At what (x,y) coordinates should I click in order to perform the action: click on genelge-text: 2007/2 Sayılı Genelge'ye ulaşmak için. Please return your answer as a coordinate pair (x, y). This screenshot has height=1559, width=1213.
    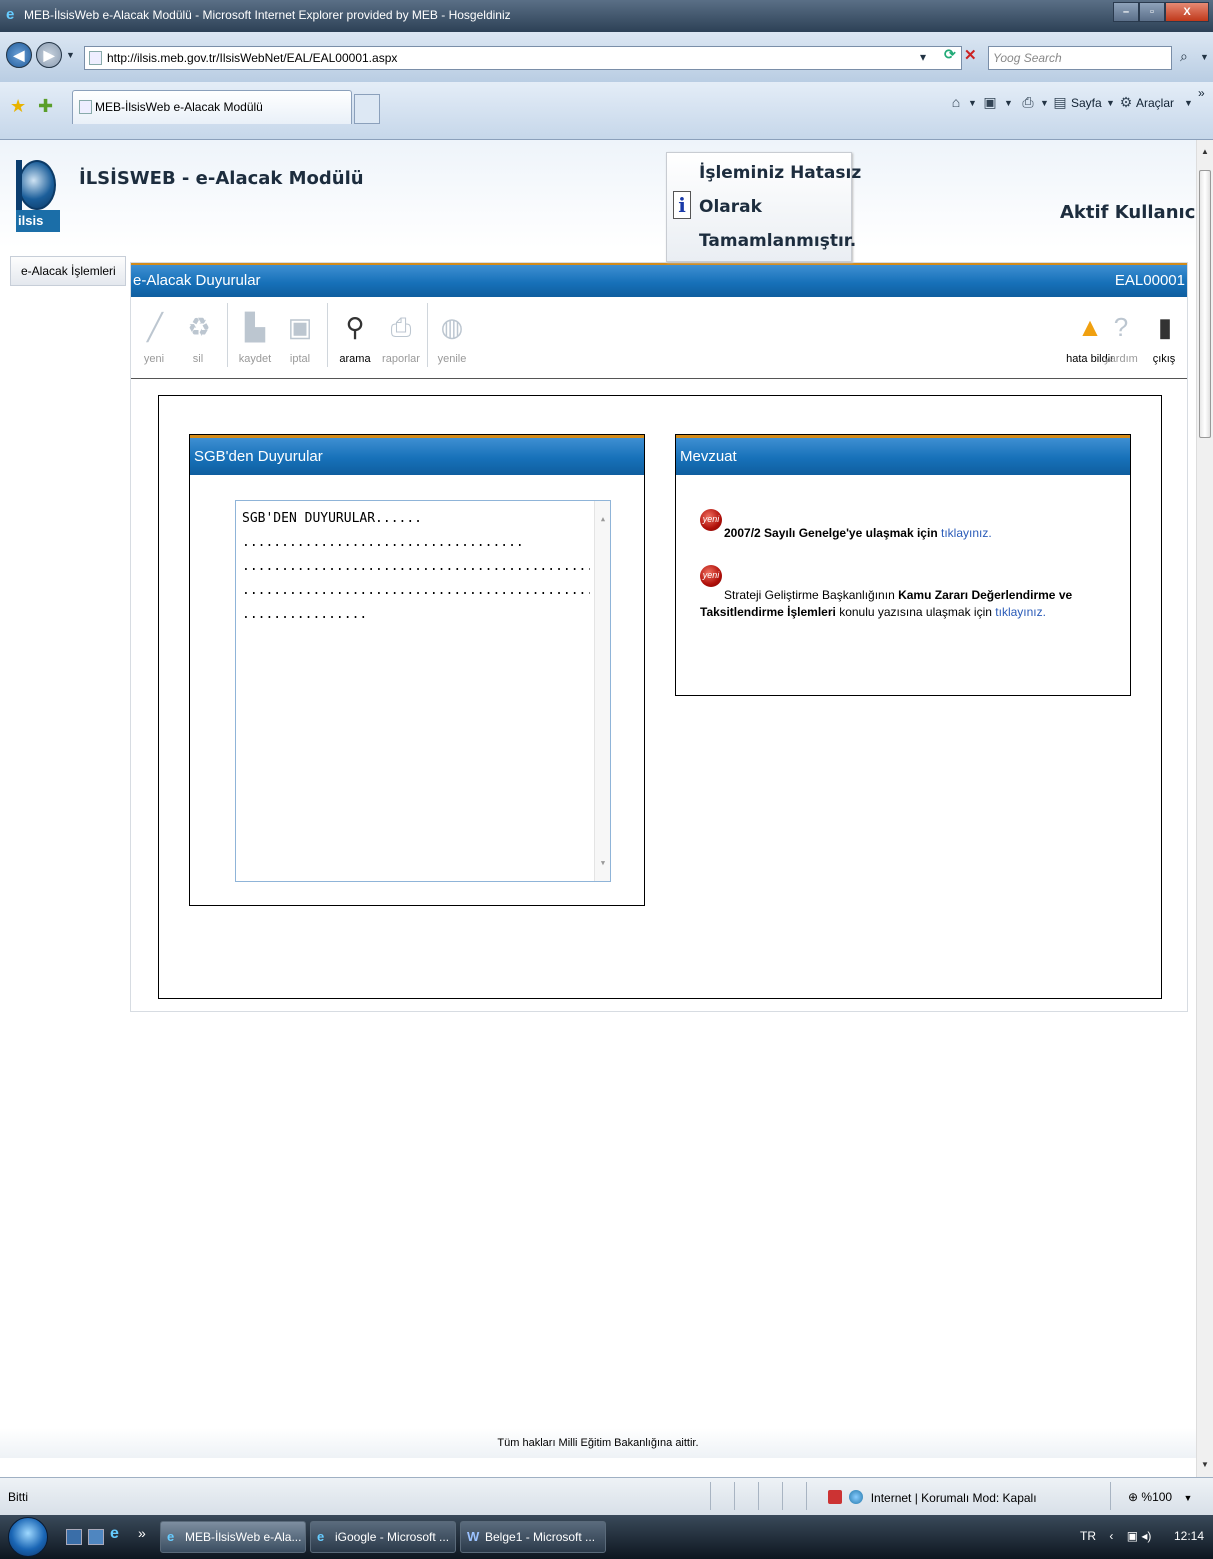
    Looking at the image, I should click on (831, 533).